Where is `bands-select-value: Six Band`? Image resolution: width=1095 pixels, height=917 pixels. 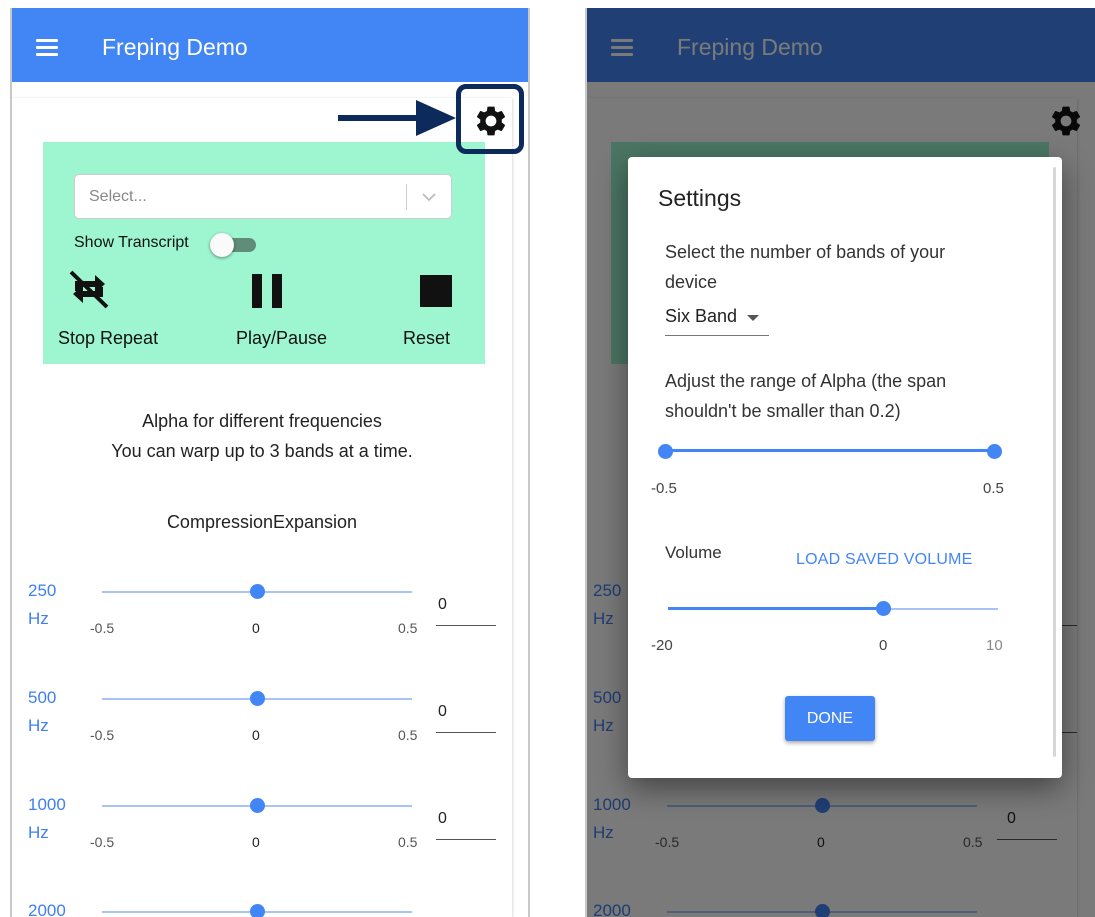
bands-select-value: Six Band is located at coordinates (701, 316).